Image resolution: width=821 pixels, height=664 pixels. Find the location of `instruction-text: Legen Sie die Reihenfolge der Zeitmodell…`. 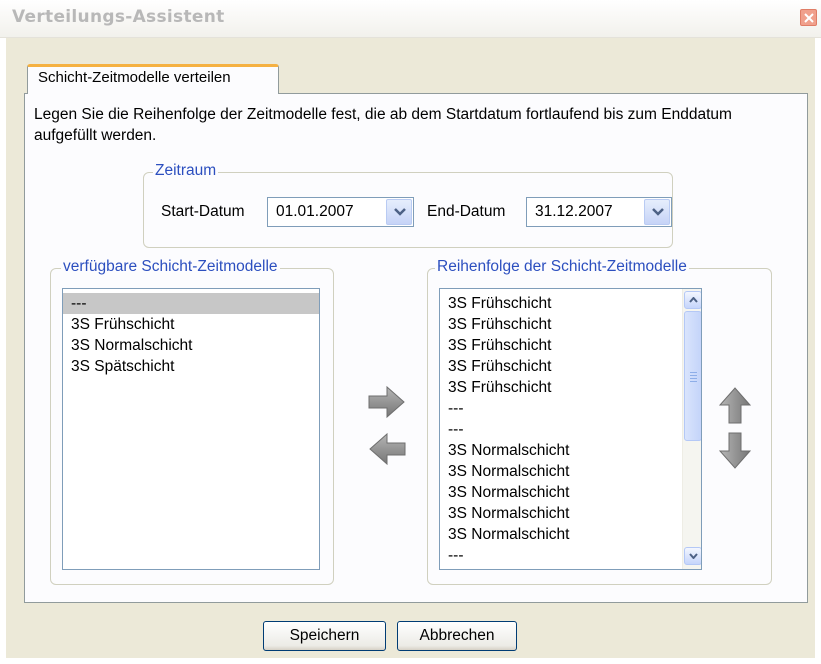

instruction-text: Legen Sie die Reihenfolge der Zeitmodell… is located at coordinates (383, 125).